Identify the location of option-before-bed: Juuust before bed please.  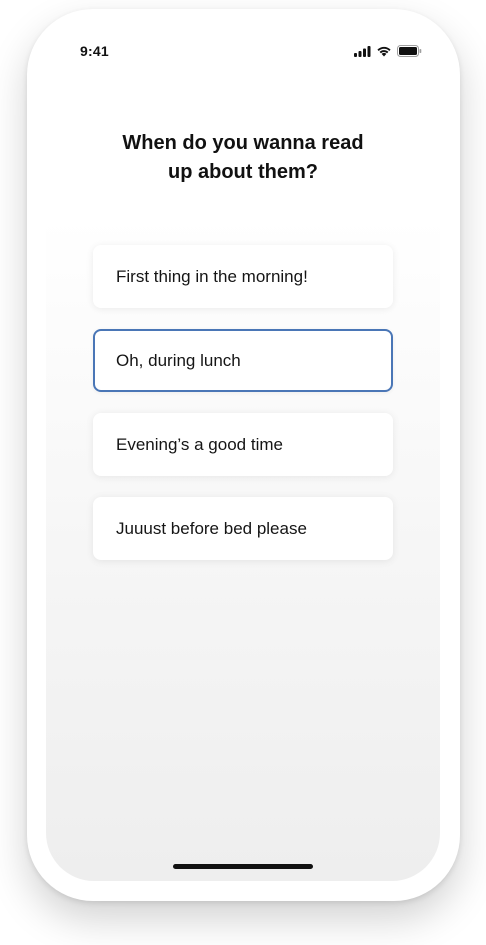
(243, 528).